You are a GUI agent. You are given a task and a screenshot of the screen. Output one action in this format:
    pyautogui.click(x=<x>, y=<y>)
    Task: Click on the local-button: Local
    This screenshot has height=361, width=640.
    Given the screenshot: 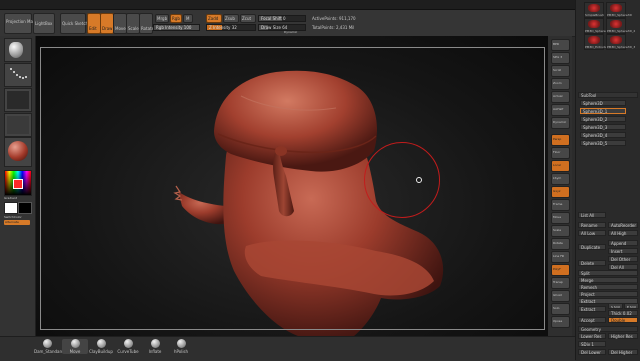 What is the action you would take?
    pyautogui.click(x=560, y=166)
    